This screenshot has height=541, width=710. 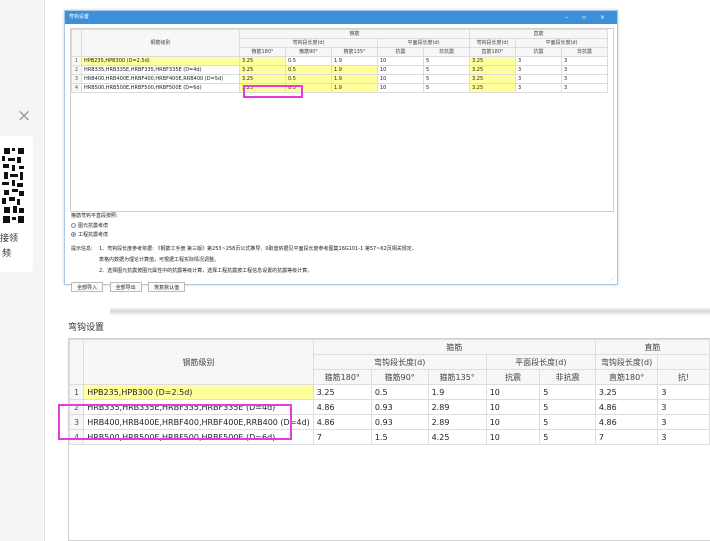 I want to click on radio-selected-icon, so click(x=73, y=234).